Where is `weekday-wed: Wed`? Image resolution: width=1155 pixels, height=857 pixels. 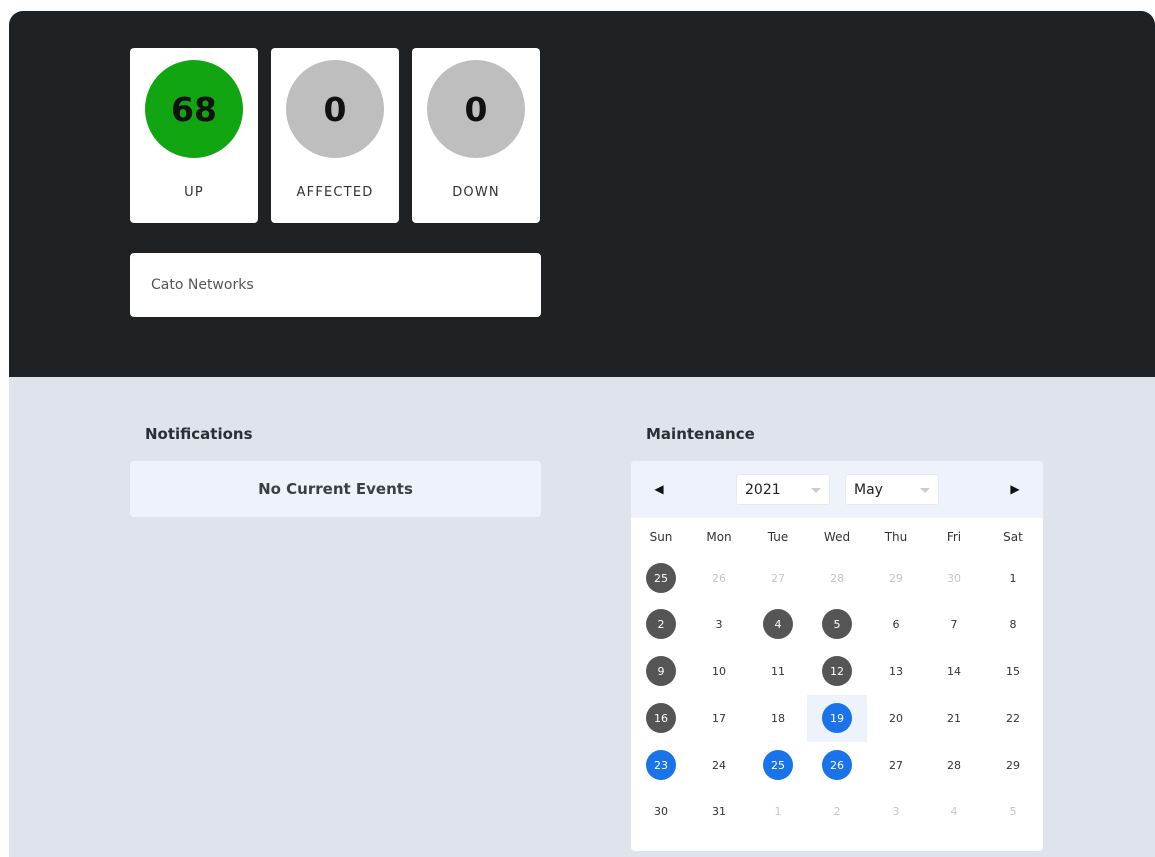
weekday-wed: Wed is located at coordinates (837, 537).